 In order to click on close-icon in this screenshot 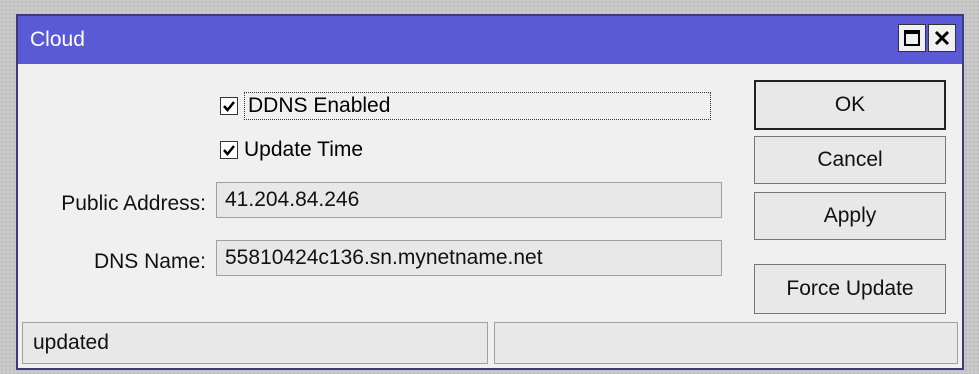, I will do `click(942, 38)`.